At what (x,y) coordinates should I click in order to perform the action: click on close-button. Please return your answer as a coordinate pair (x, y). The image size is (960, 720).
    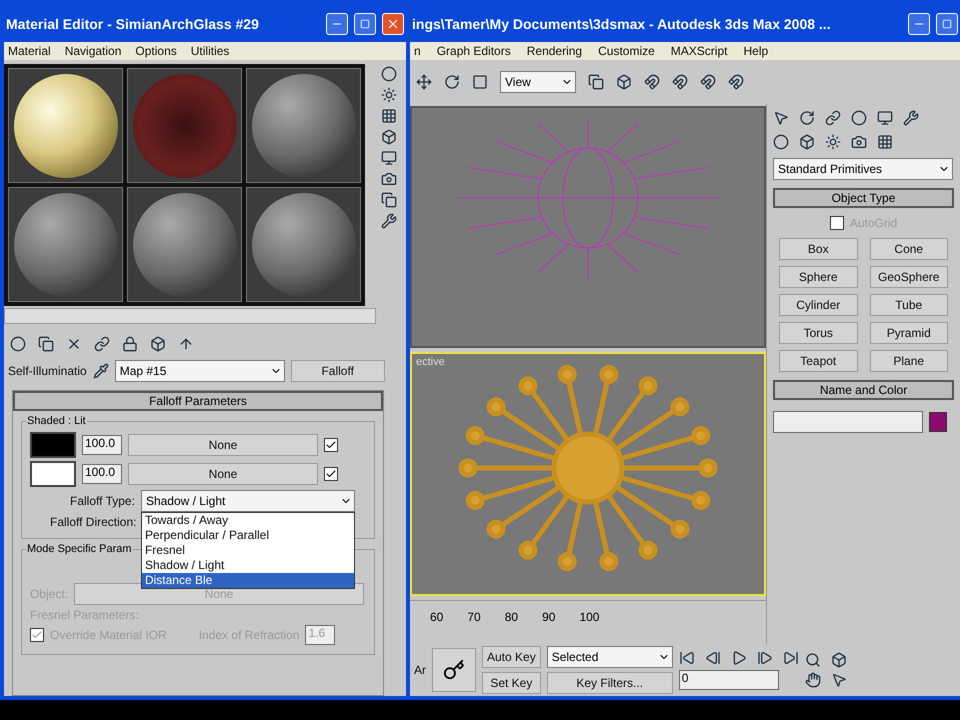
    Looking at the image, I should click on (393, 24).